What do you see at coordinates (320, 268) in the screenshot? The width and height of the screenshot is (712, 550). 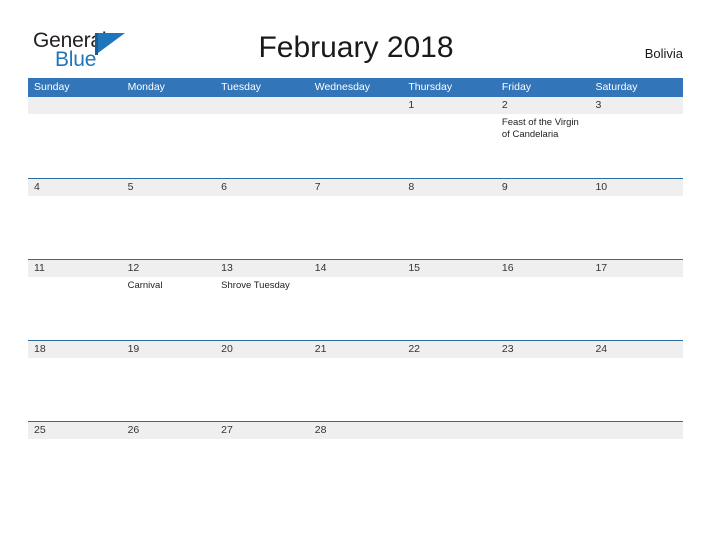 I see `day-number: 14` at bounding box center [320, 268].